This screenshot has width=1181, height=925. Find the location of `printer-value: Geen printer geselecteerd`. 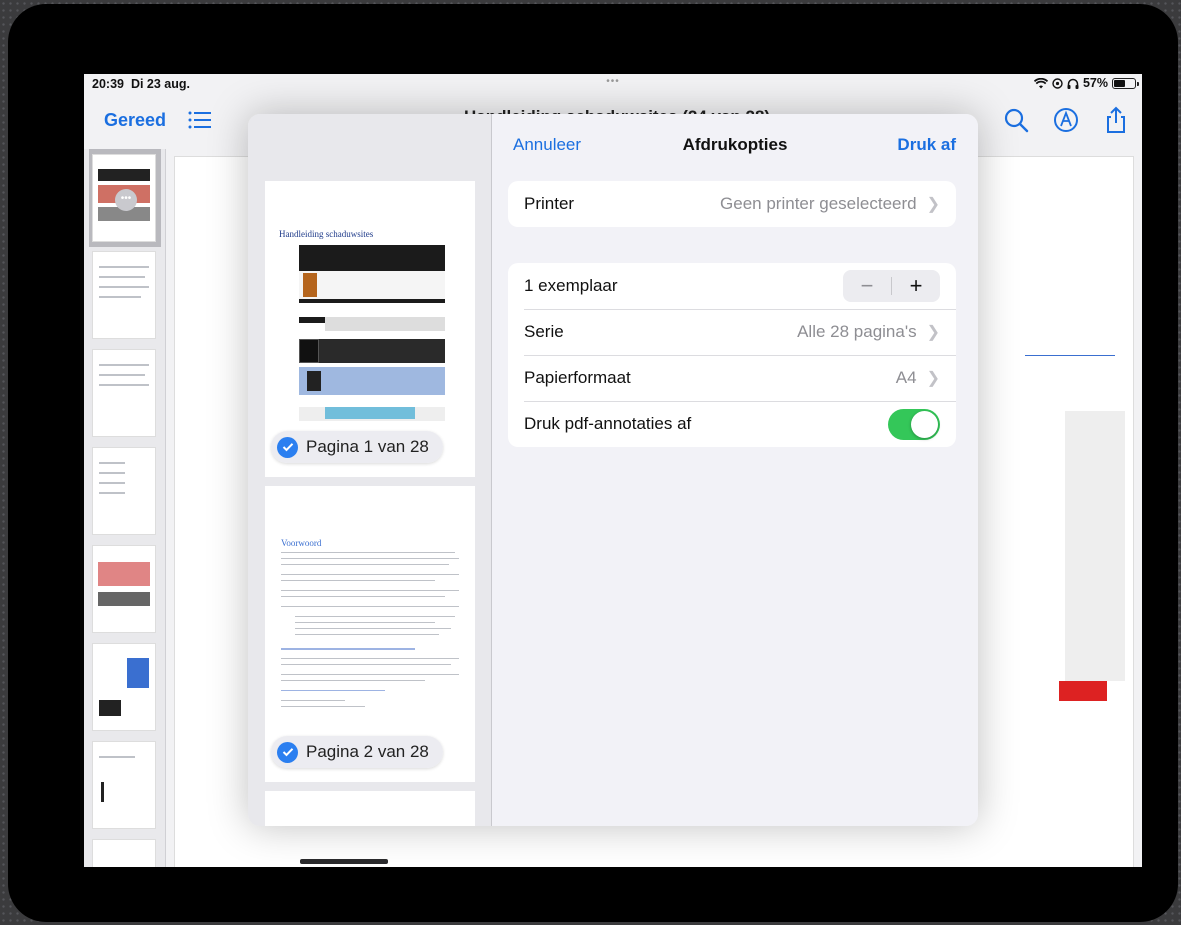

printer-value: Geen printer geselecteerd is located at coordinates (818, 203).